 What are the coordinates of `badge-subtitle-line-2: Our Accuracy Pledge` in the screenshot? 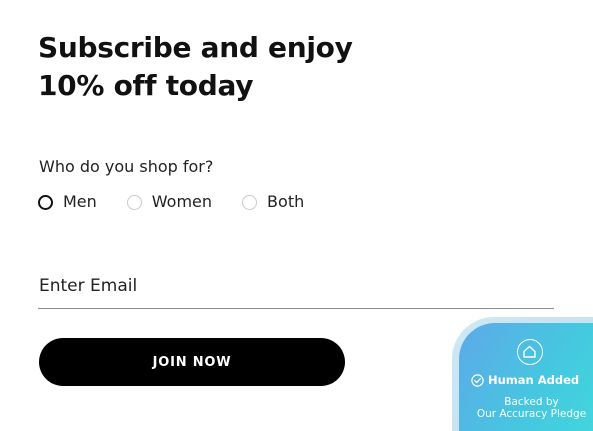 It's located at (531, 414).